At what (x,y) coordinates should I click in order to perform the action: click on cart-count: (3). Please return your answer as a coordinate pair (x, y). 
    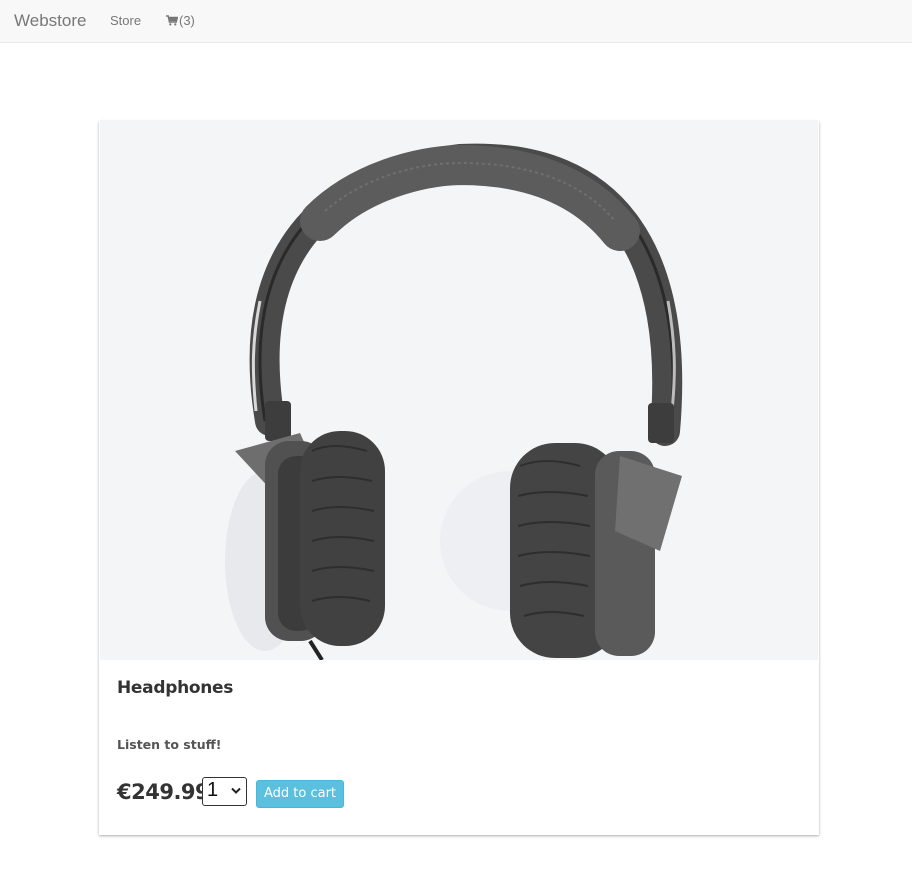
    Looking at the image, I should click on (187, 20).